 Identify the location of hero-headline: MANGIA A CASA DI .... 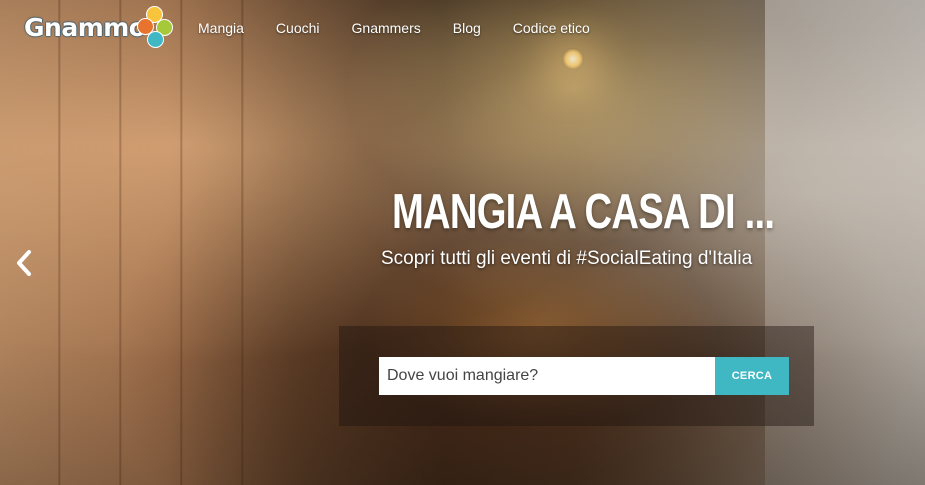
(583, 212).